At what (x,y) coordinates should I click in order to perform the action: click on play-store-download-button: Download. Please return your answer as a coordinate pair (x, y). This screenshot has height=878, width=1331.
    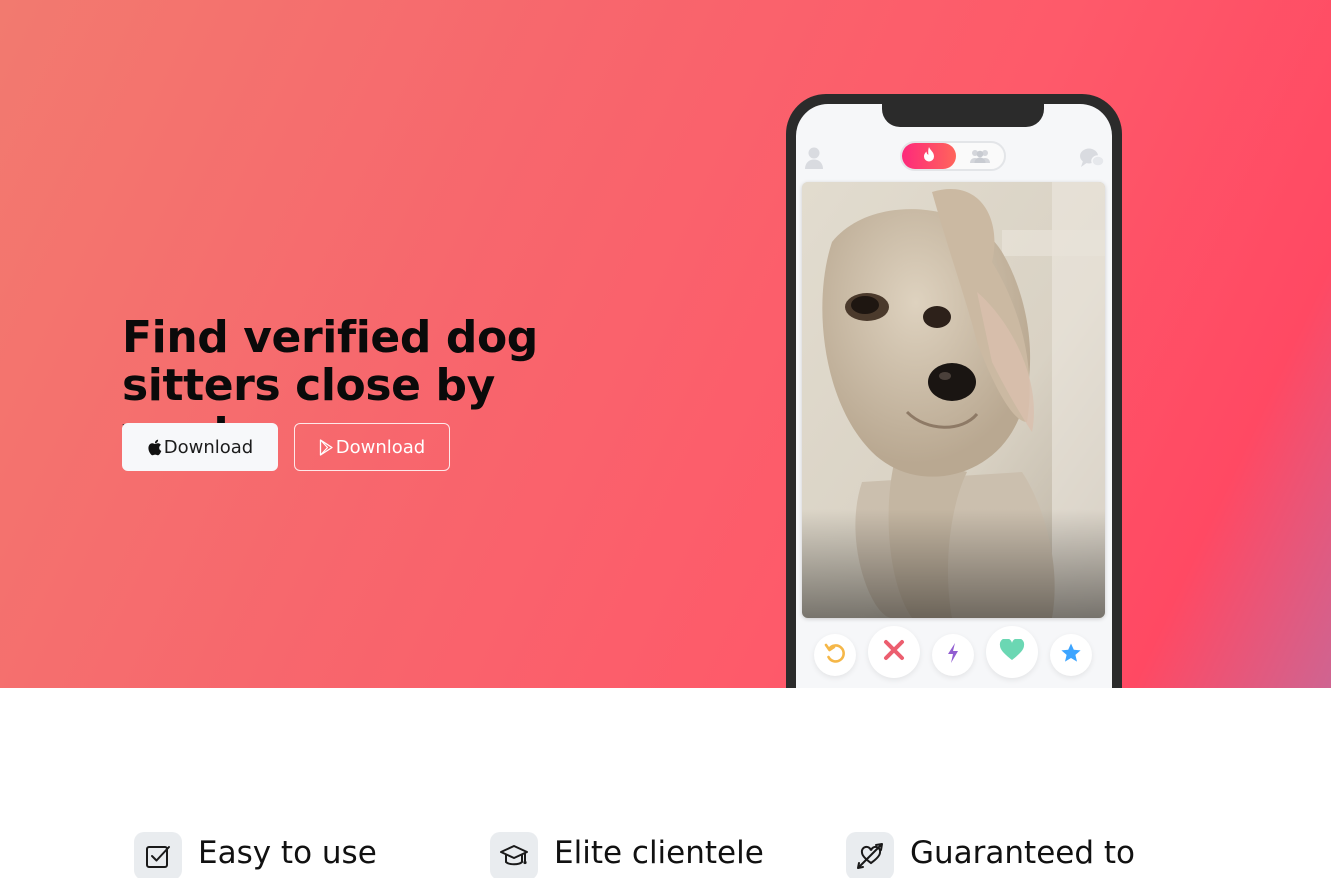
    Looking at the image, I should click on (372, 447).